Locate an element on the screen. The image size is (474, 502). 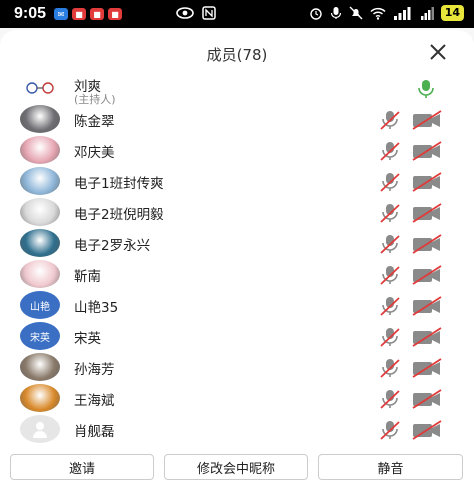
member-name: 邓庆美 is located at coordinates (94, 153).